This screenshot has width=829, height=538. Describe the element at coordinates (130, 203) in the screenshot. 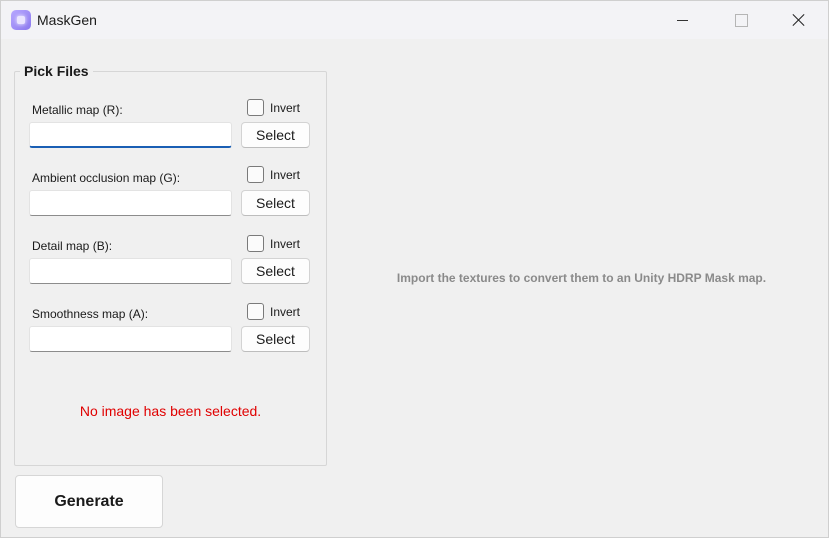

I see `ambient-occlusion-map-input` at that location.